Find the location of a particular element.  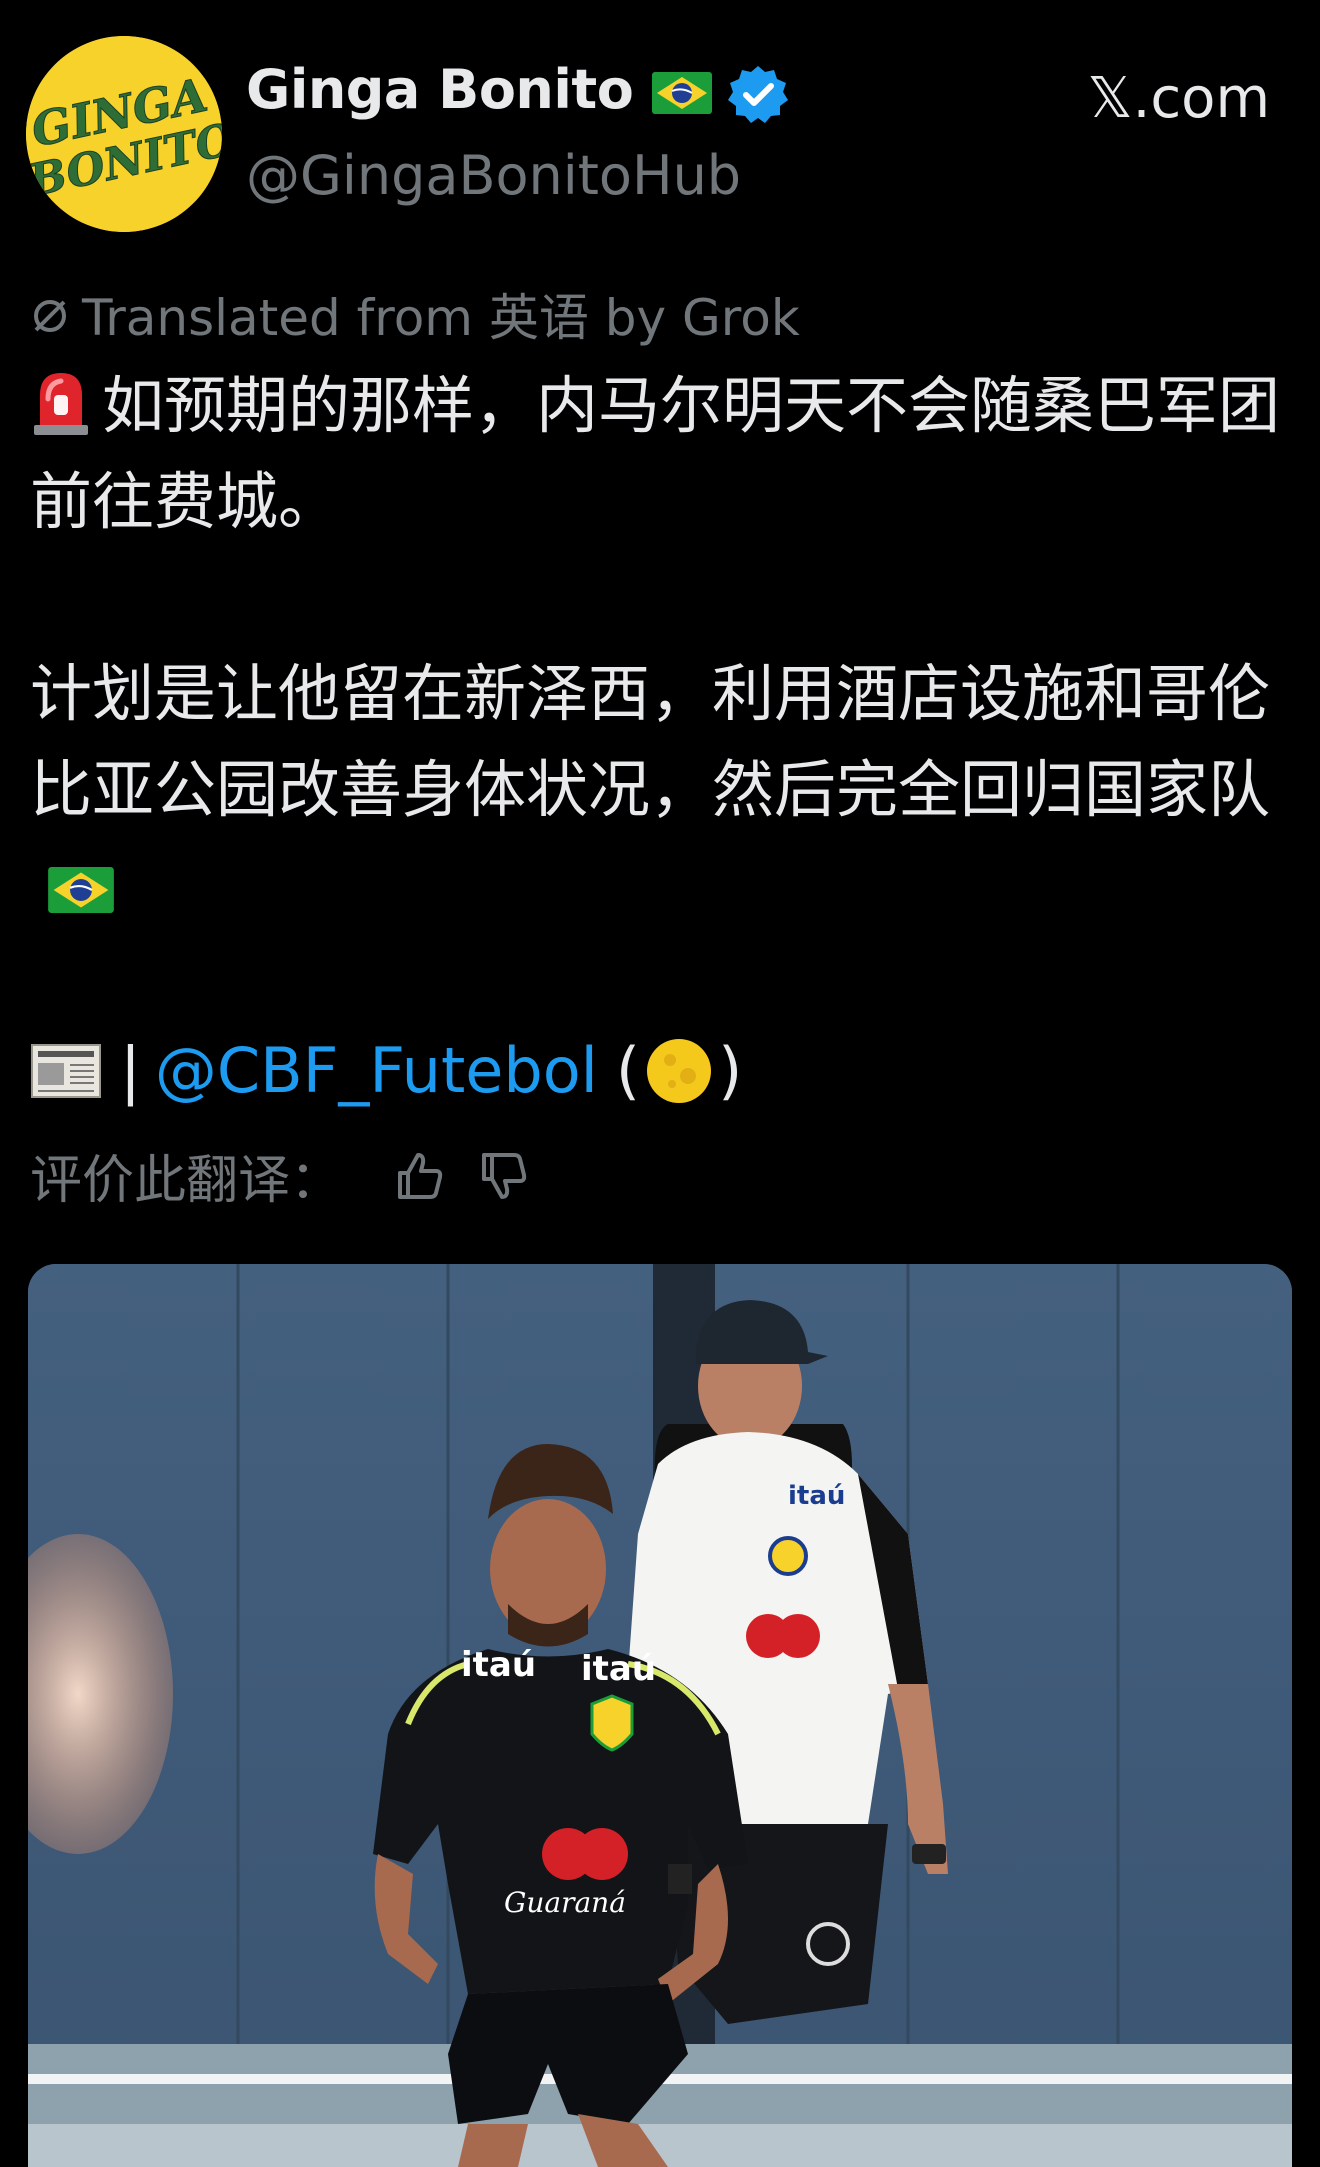

tweet-paragraph-2-text: 计划是让他留在新泽西，利用酒店设施和哥伦比亚公园改善身体状况，然后完全回归国家队 is located at coordinates (650, 741).